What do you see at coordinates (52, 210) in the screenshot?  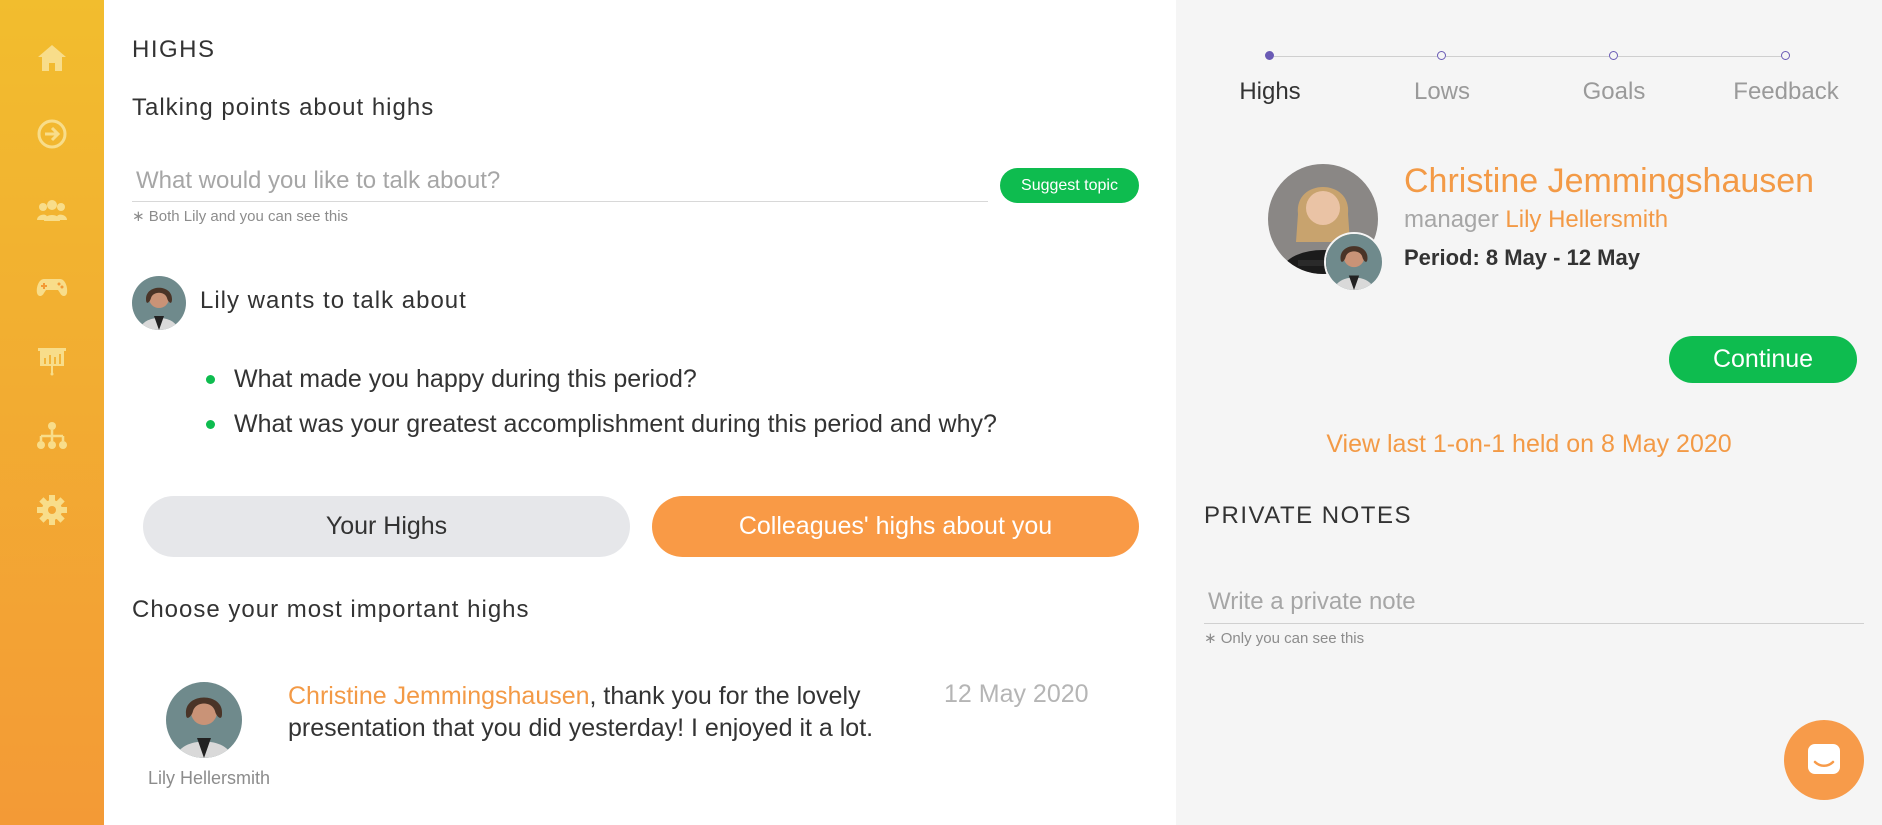 I see `people-icon` at bounding box center [52, 210].